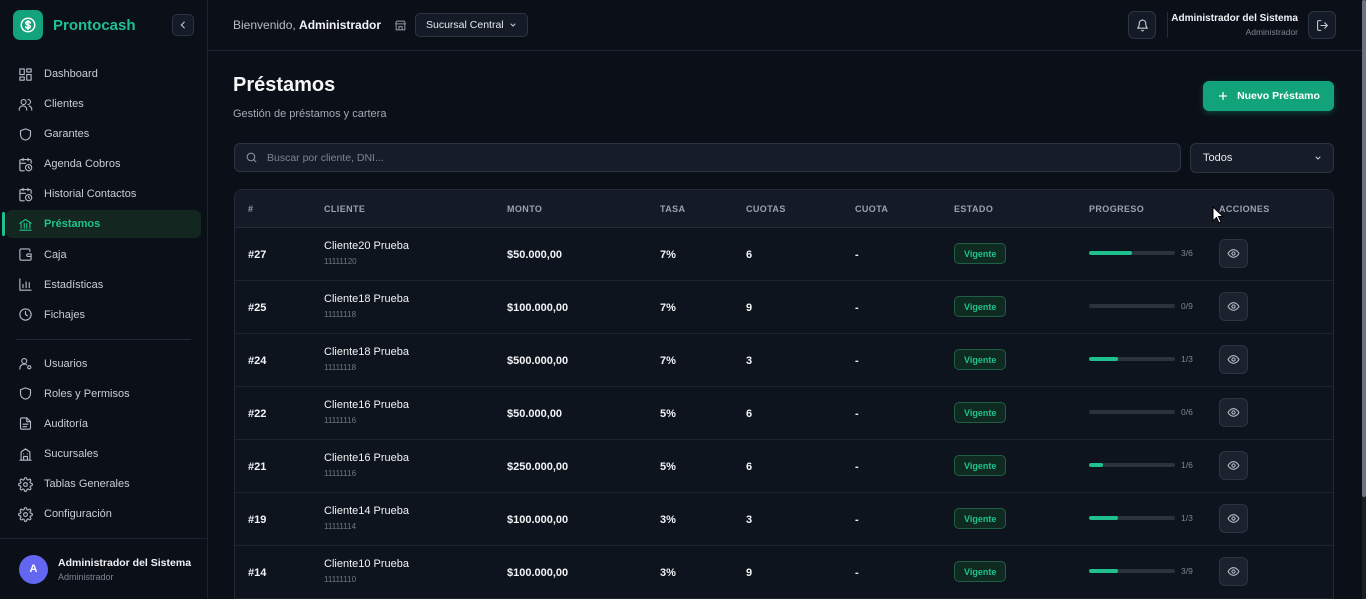  Describe the element at coordinates (87, 393) in the screenshot. I see `sidebar-item-label: Roles y Permisos` at that location.